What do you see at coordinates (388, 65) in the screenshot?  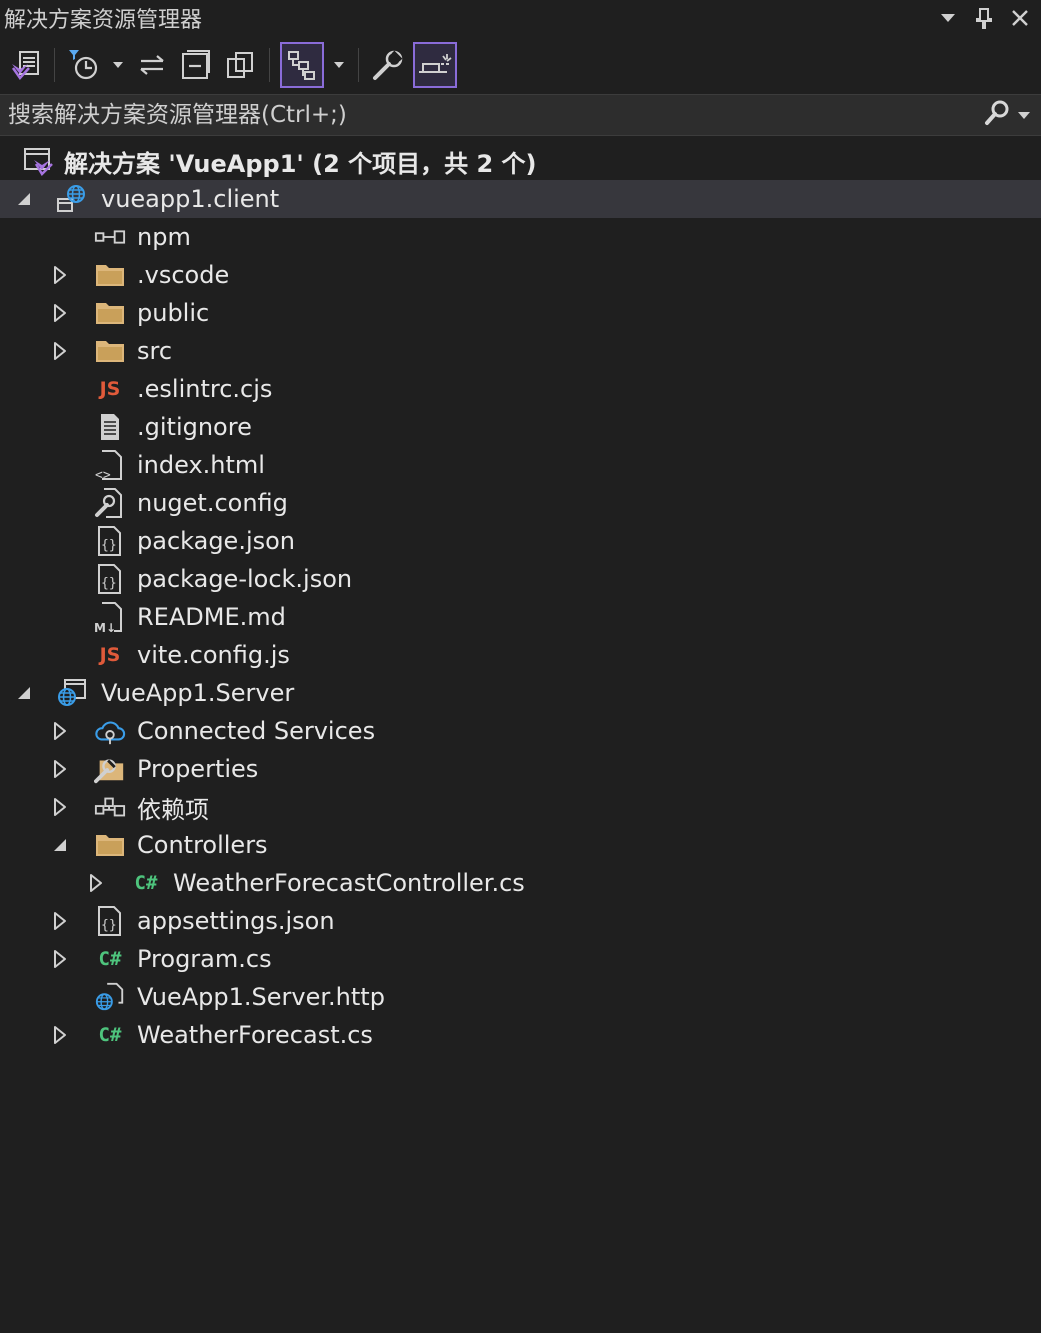 I see `properties-button` at bounding box center [388, 65].